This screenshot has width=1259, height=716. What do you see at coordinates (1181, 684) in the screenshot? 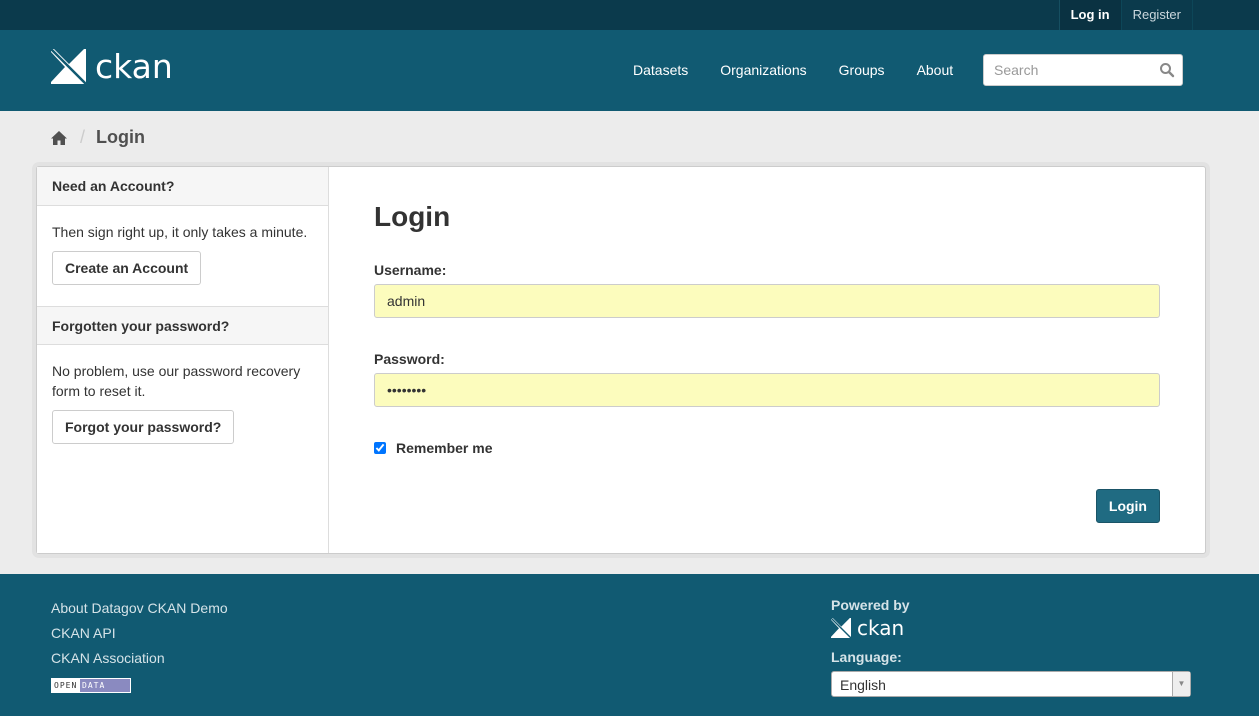
I see `chevron-down-icon: ▼` at bounding box center [1181, 684].